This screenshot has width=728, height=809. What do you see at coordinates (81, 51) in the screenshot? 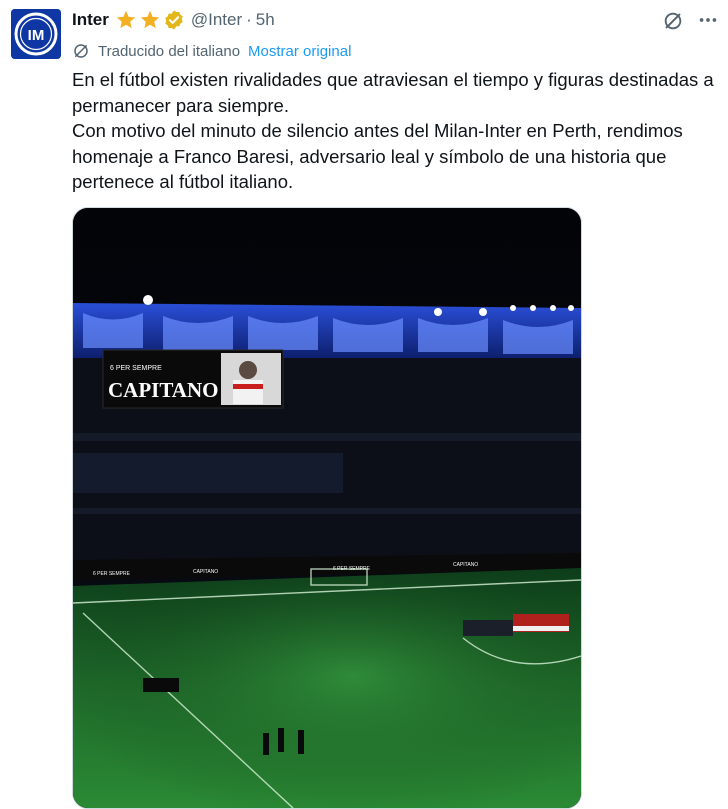
I see `translate-icon` at bounding box center [81, 51].